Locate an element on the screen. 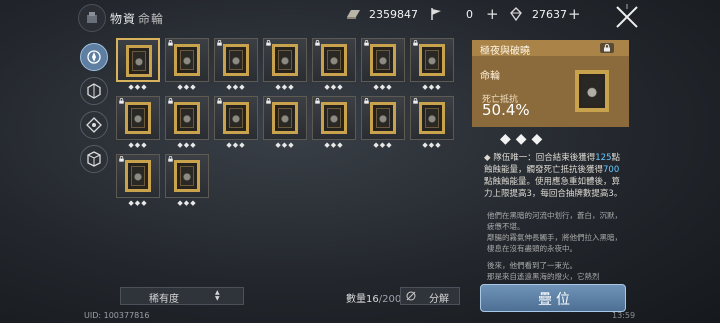 The height and width of the screenshot is (323, 720). sort-dropdown: 稀有度 ▲▼ is located at coordinates (182, 296).